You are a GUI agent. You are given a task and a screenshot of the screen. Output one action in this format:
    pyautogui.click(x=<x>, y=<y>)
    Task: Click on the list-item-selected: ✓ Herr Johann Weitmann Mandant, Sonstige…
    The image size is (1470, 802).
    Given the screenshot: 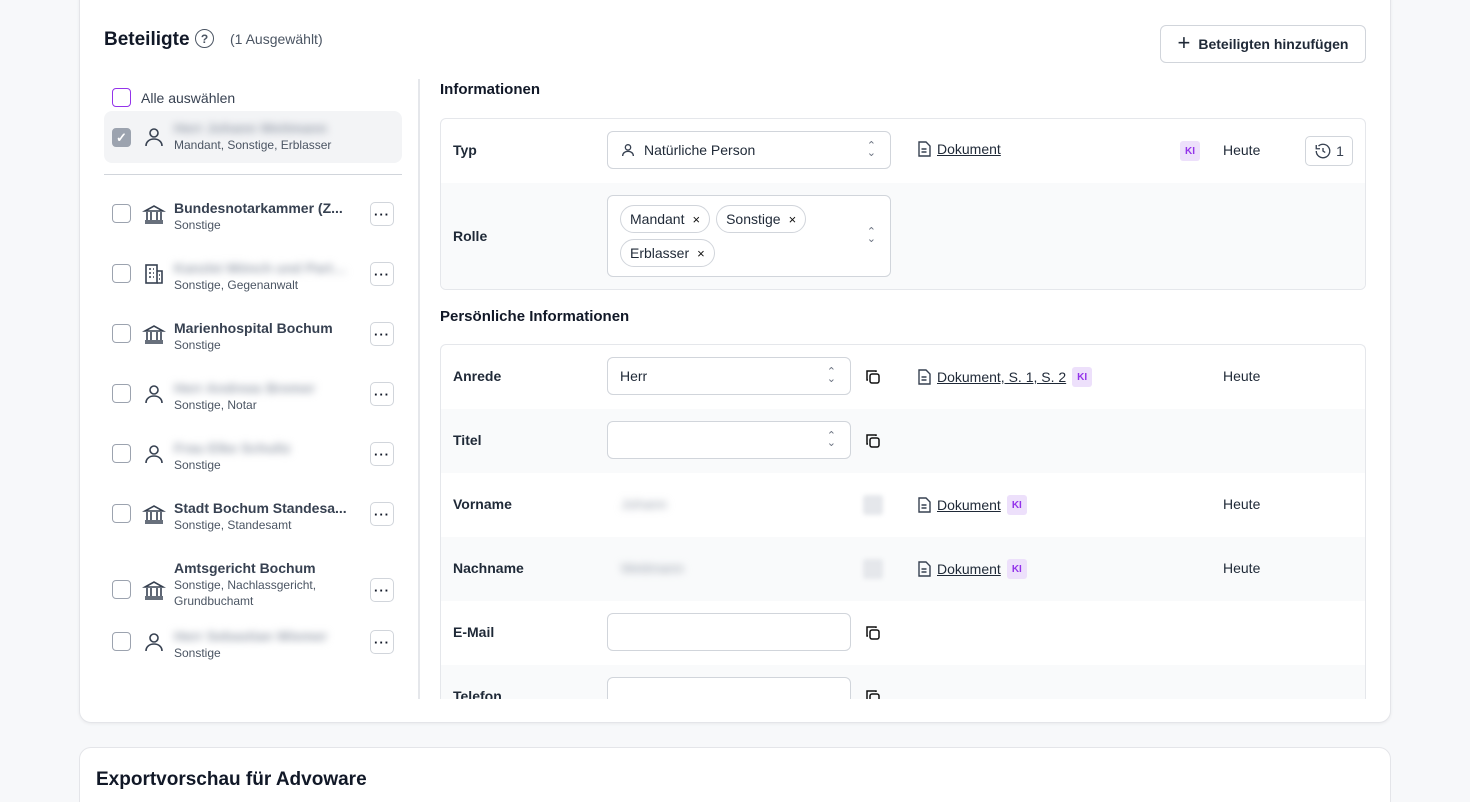 What is the action you would take?
    pyautogui.click(x=253, y=137)
    